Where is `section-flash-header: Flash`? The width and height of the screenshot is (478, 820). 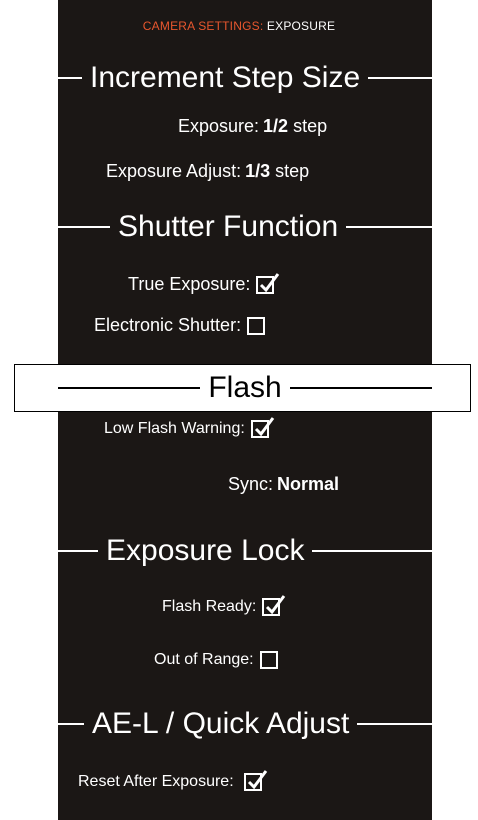 section-flash-header: Flash is located at coordinates (245, 388).